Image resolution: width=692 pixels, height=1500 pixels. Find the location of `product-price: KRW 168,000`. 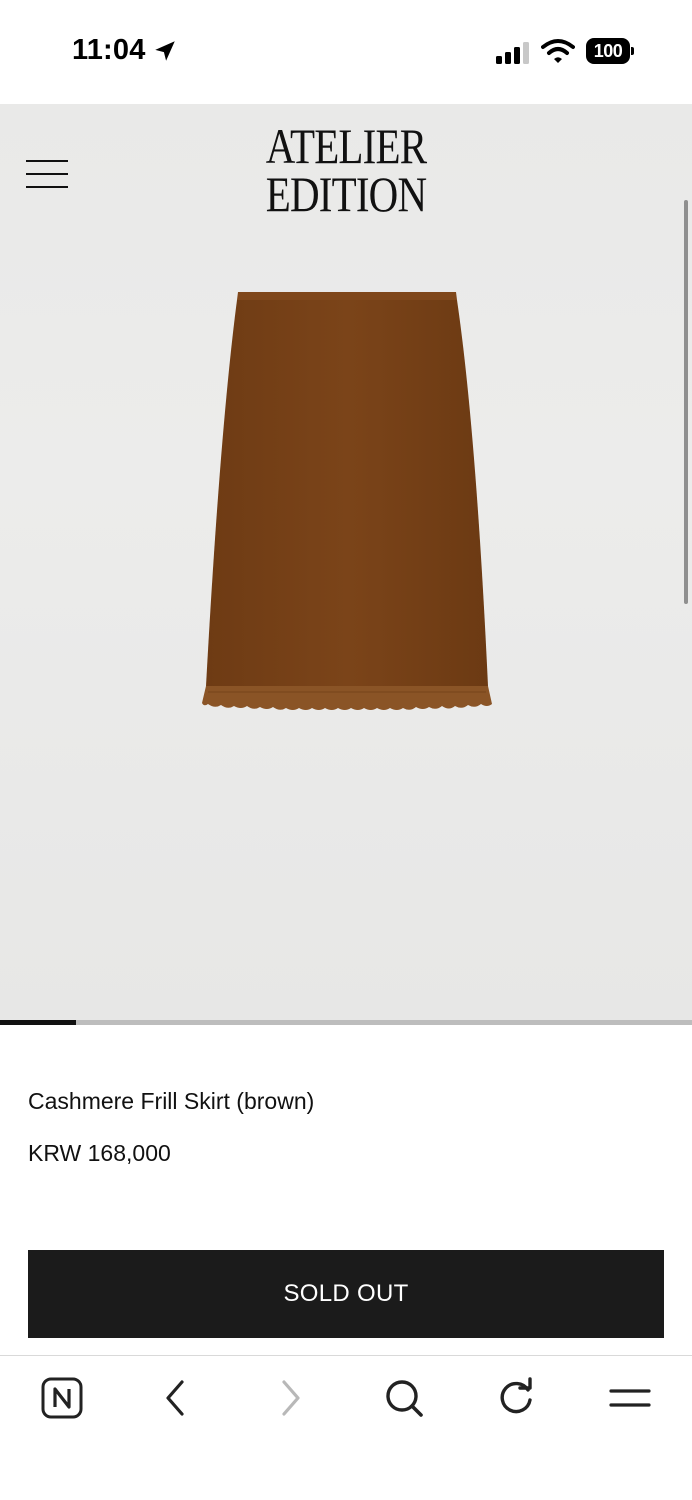

product-price: KRW 168,000 is located at coordinates (99, 1153).